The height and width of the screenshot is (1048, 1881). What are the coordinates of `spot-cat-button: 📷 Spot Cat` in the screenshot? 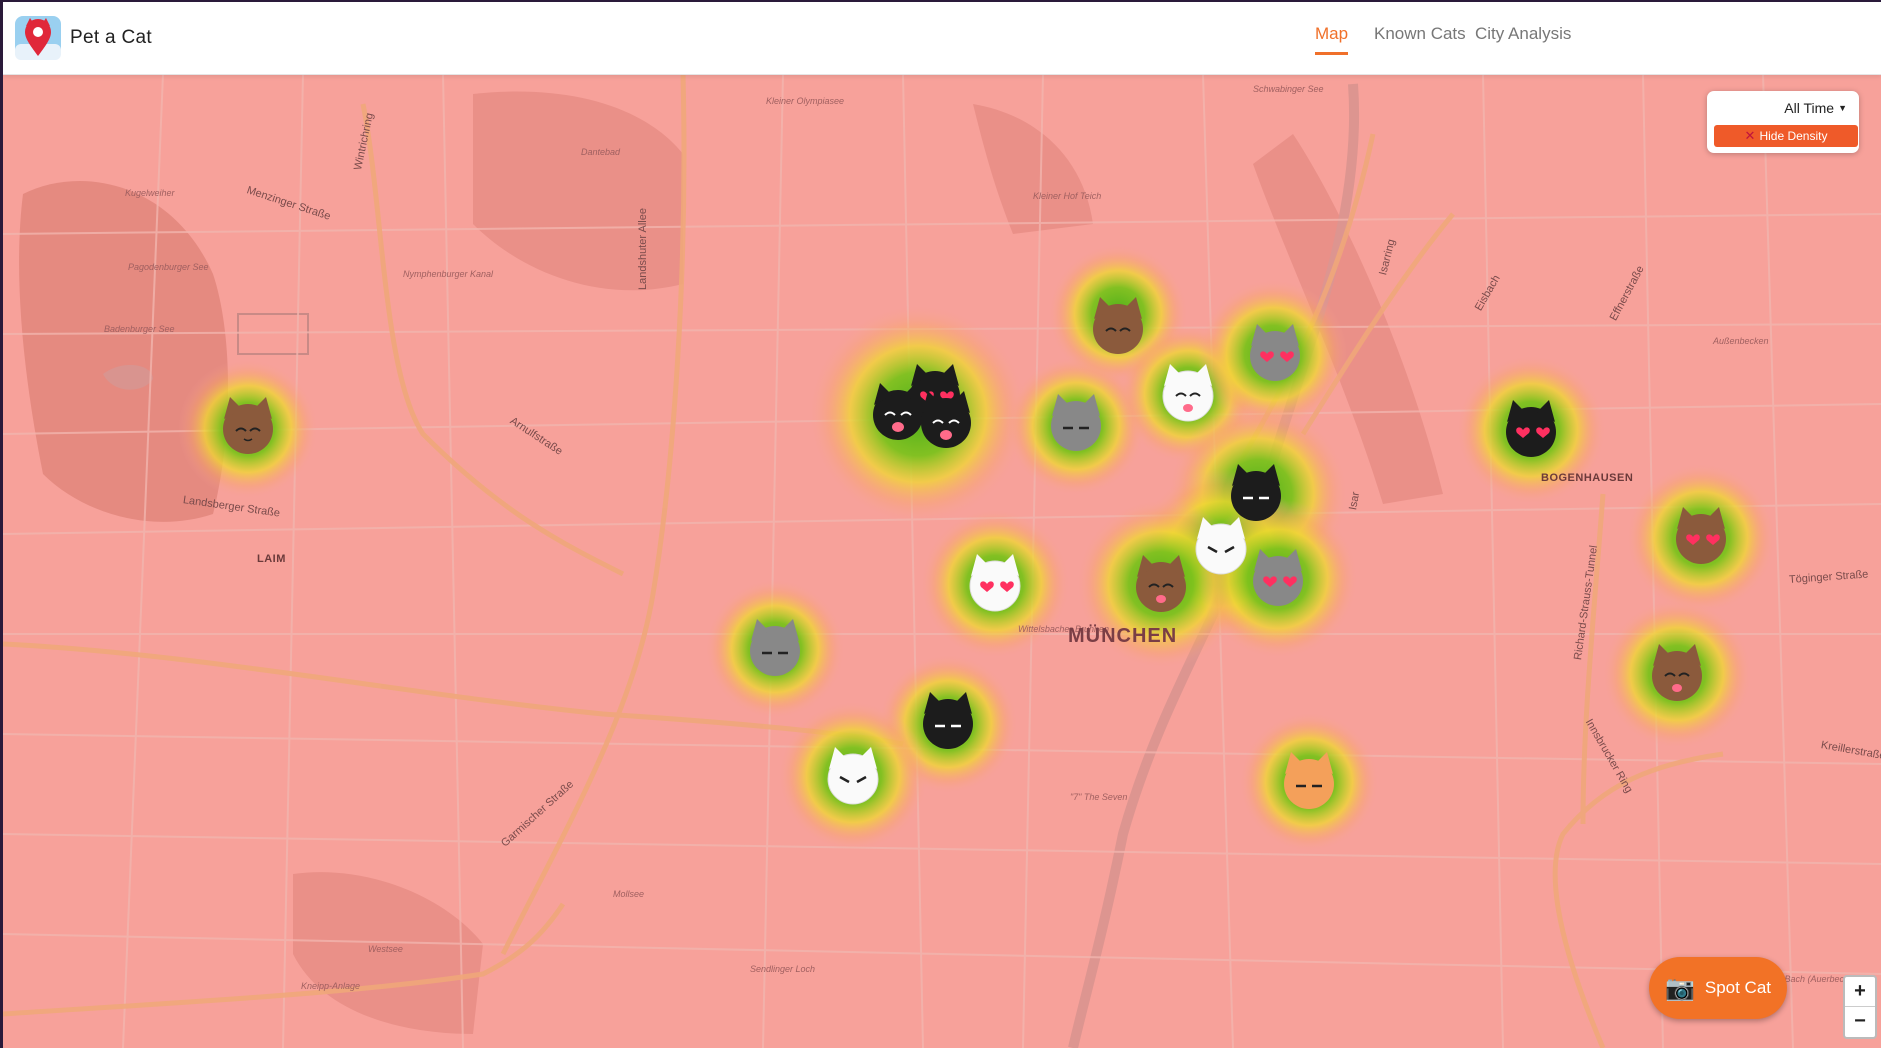 It's located at (1718, 988).